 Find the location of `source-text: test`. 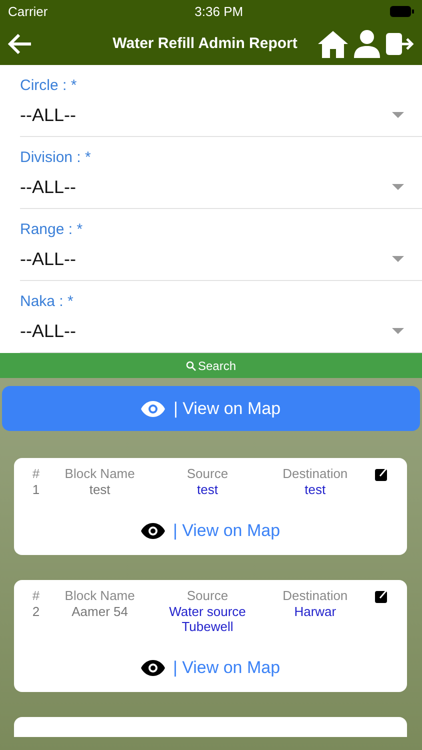

source-text: test is located at coordinates (207, 489).